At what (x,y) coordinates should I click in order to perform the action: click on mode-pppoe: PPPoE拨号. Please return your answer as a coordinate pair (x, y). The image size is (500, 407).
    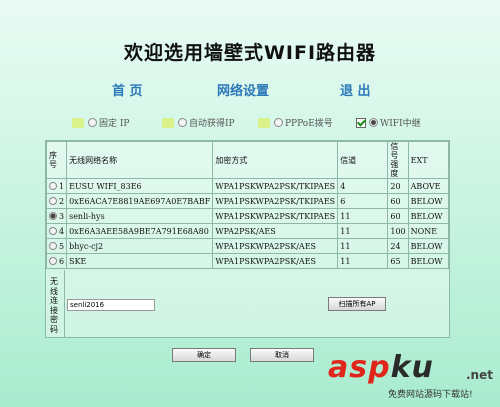
    Looking at the image, I should click on (295, 122).